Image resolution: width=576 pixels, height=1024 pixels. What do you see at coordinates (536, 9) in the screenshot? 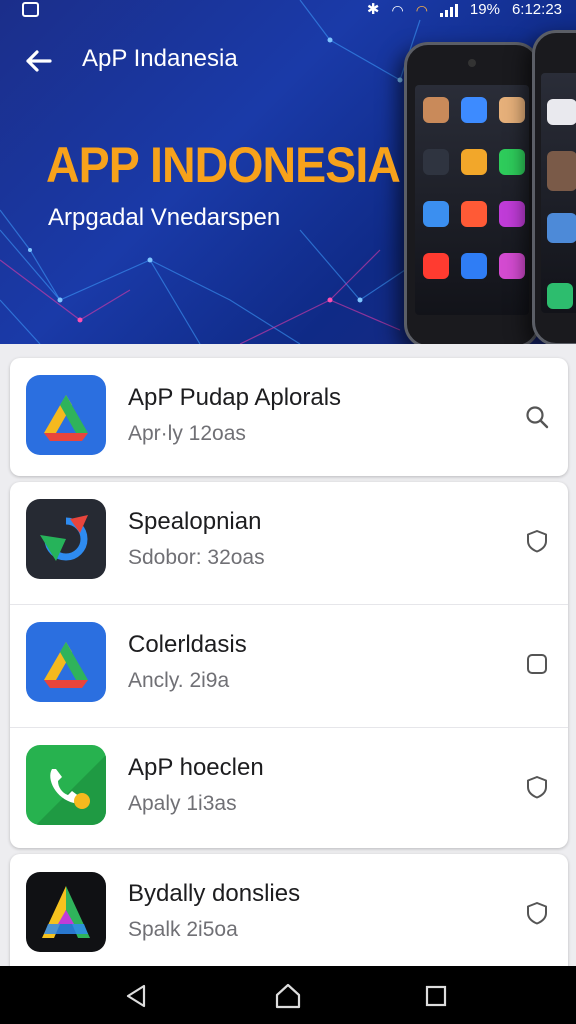
I see `clock: 6:12:23` at bounding box center [536, 9].